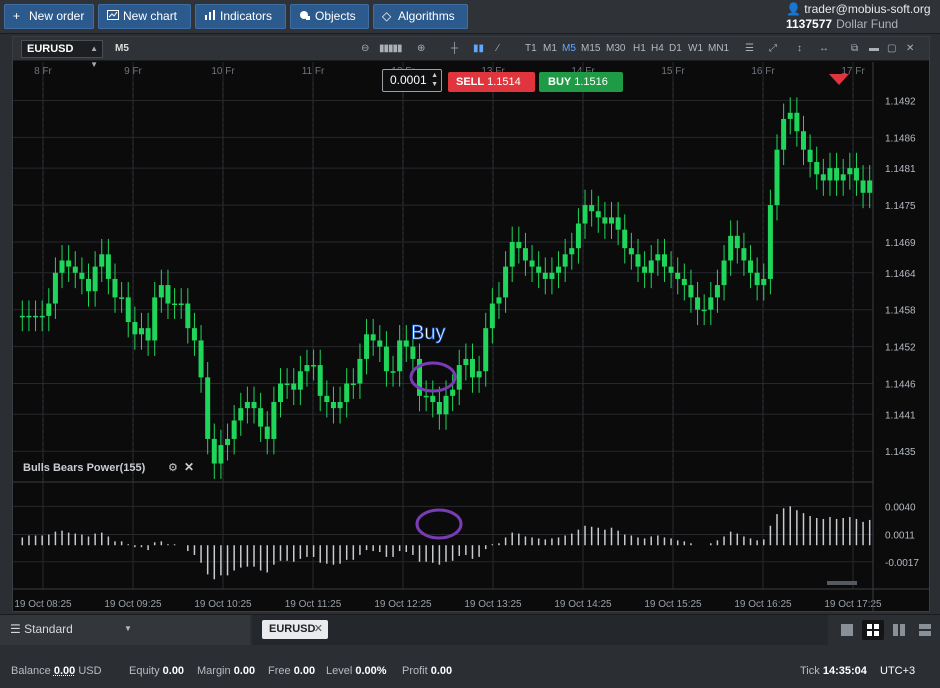  Describe the element at coordinates (189, 467) in the screenshot. I see `indicator-close-icon: ✕` at that location.